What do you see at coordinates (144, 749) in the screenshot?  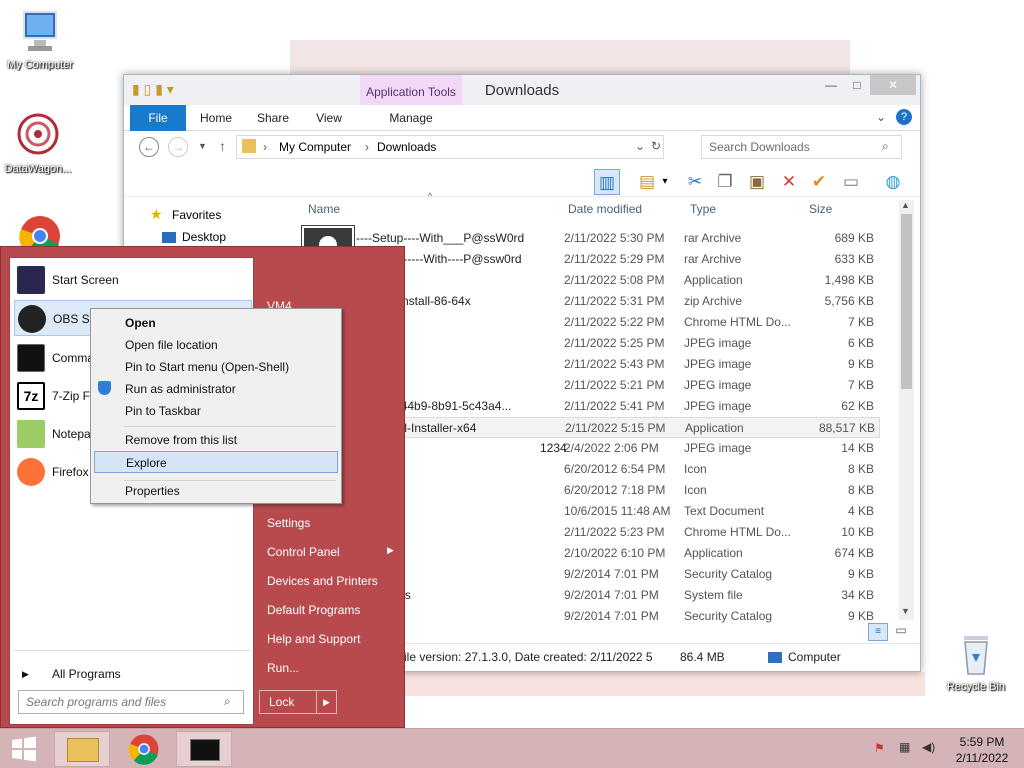 I see `taskbar-chrome` at bounding box center [144, 749].